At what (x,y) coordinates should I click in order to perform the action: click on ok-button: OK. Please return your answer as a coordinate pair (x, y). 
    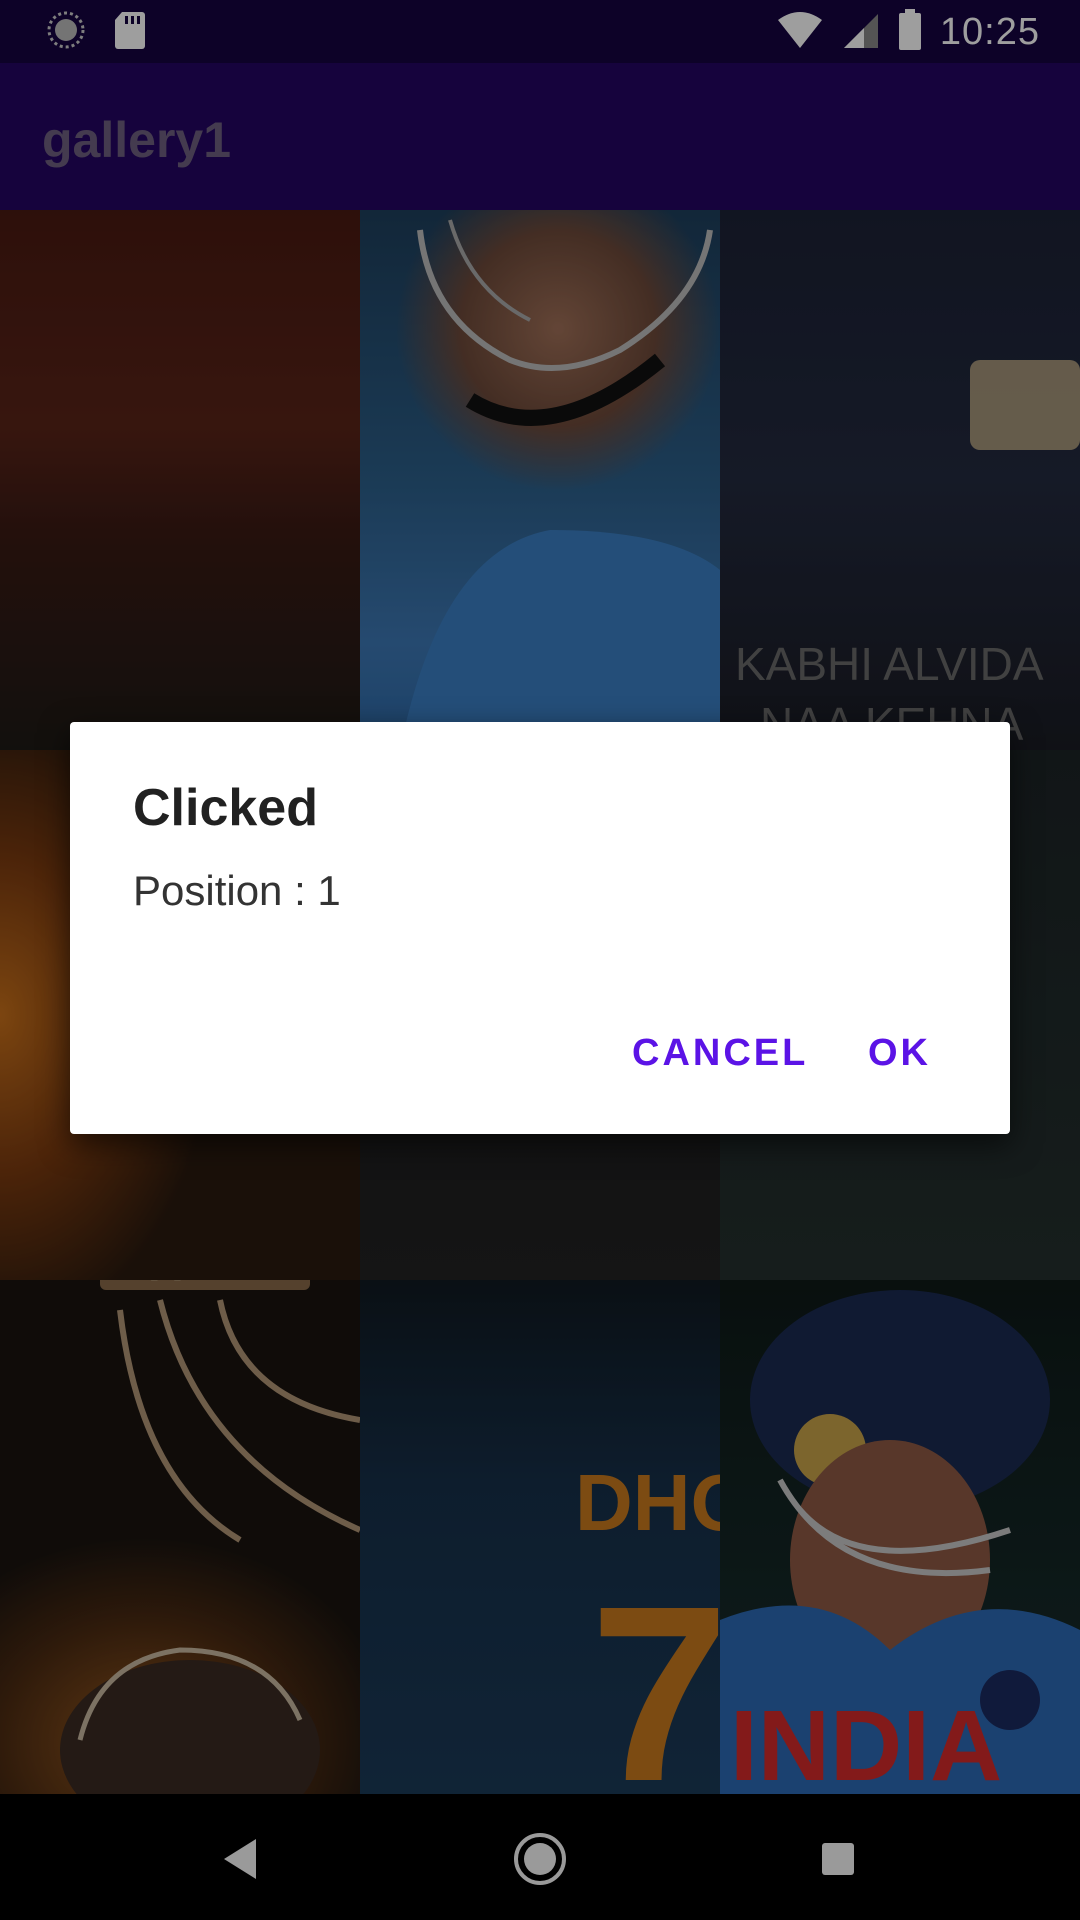
    Looking at the image, I should click on (899, 1053).